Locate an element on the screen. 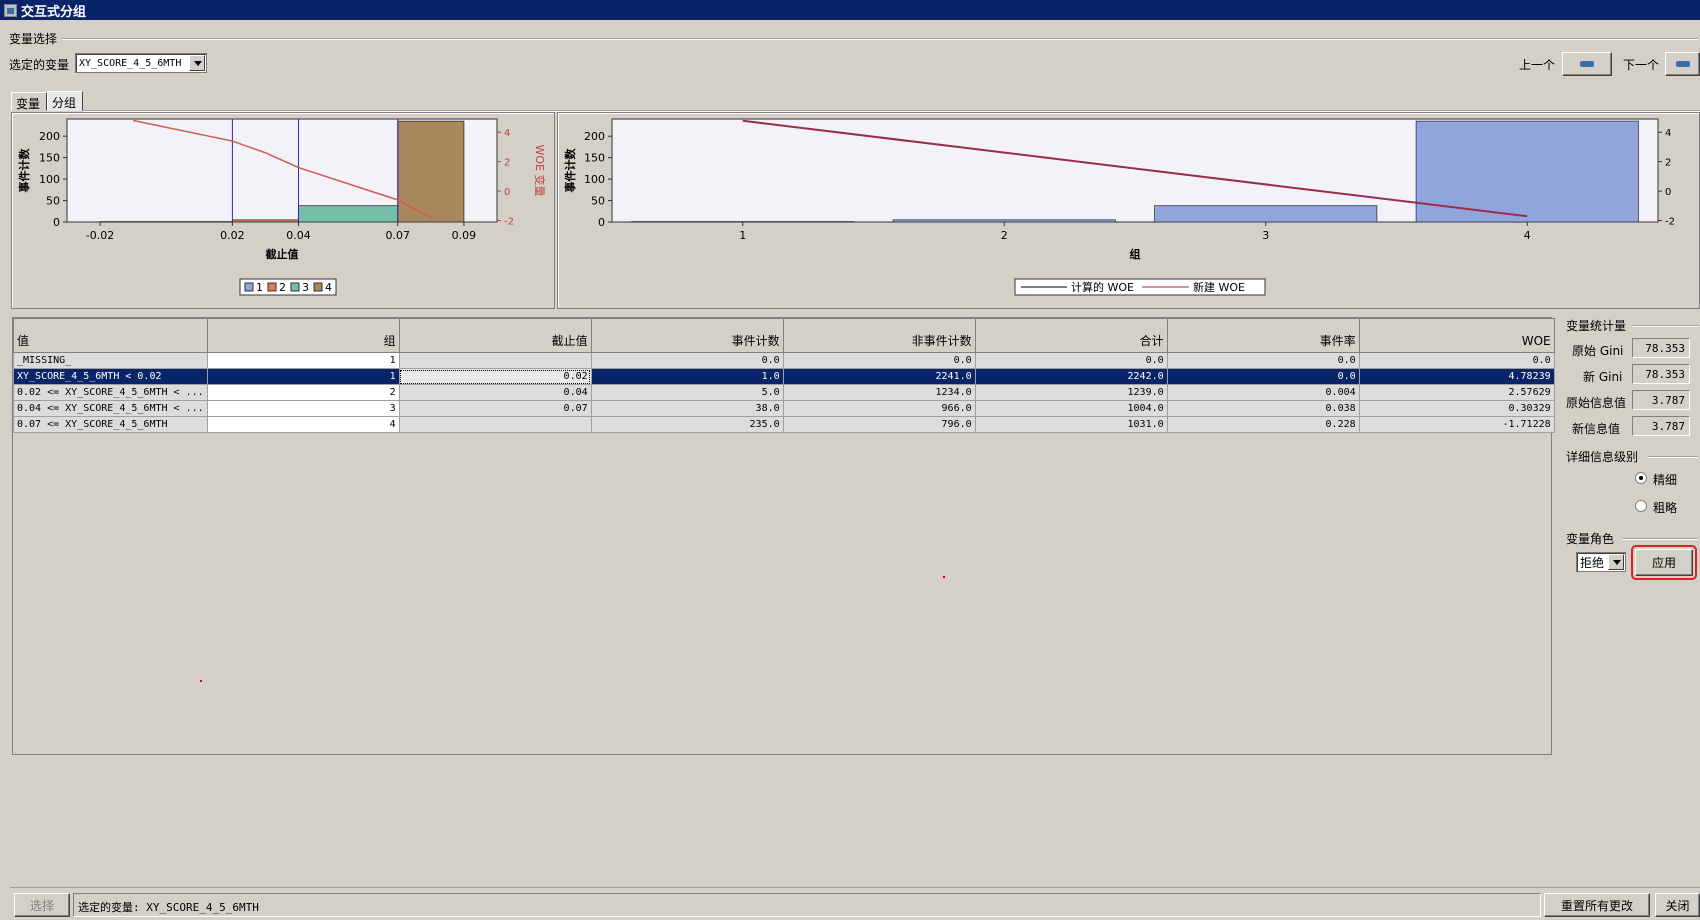 The image size is (1700, 920). fine-radio-label: 精细 is located at coordinates (1665, 479).